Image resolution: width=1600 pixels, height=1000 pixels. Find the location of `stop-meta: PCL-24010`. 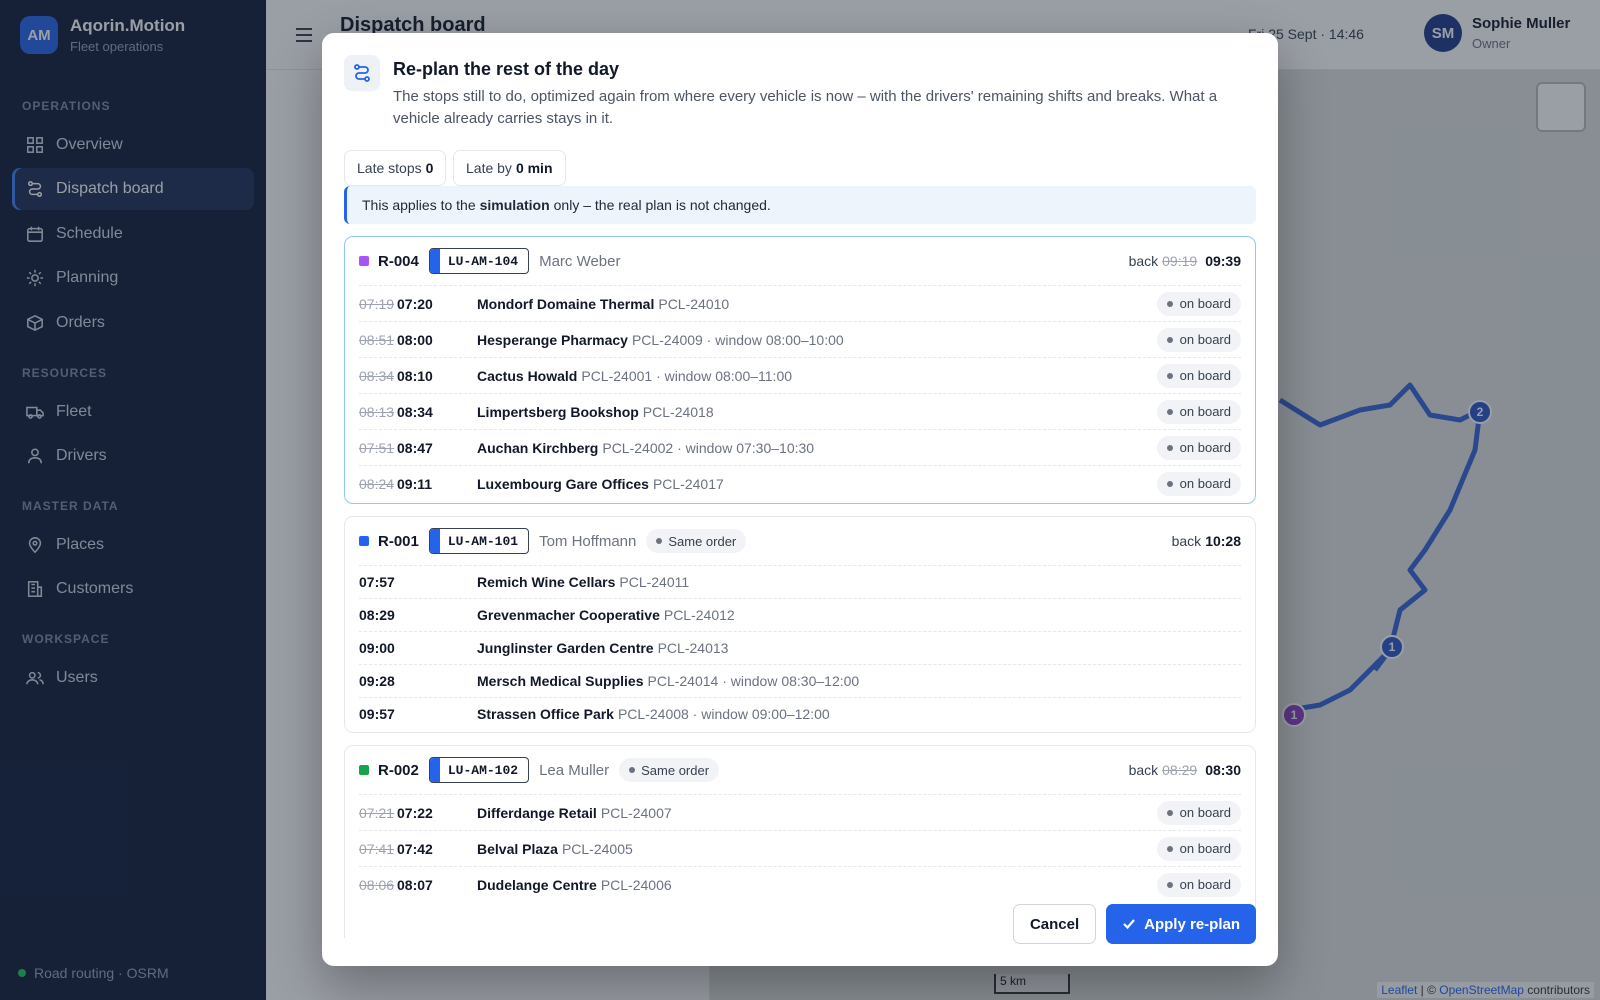

stop-meta: PCL-24010 is located at coordinates (694, 303).